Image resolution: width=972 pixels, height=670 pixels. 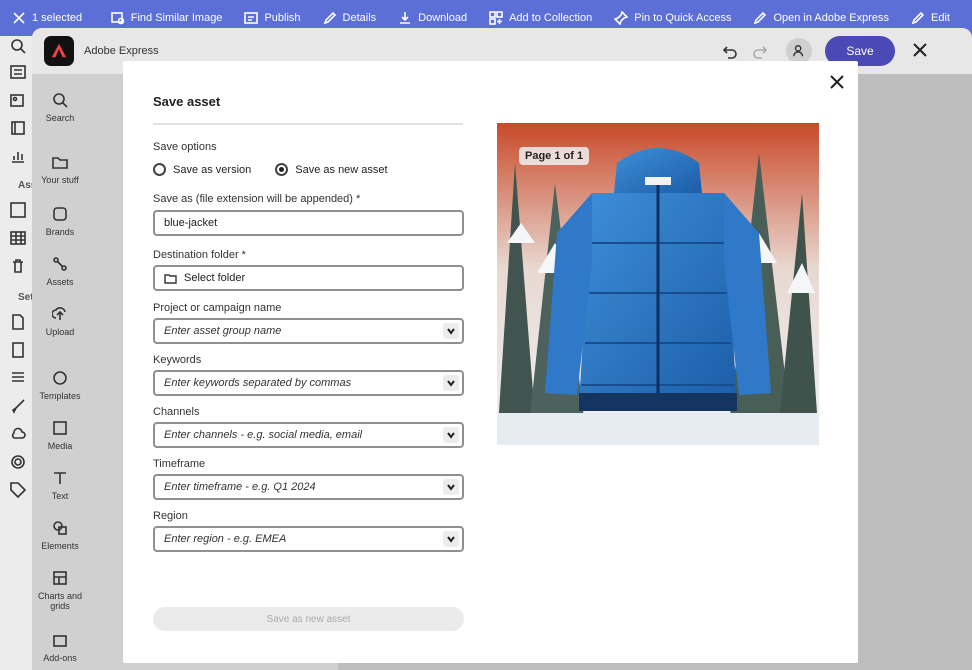 I want to click on open-in-express-button: Open in Adobe Express, so click(x=821, y=18).